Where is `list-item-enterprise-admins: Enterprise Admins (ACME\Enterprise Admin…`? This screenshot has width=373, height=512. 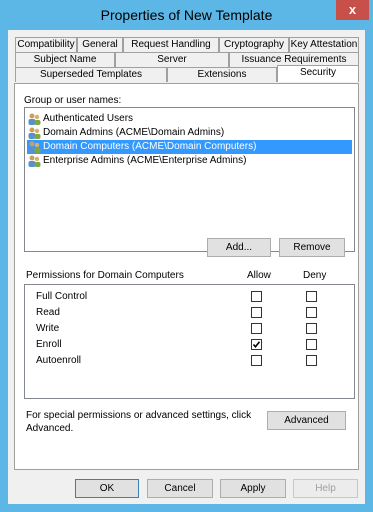 list-item-enterprise-admins: Enterprise Admins (ACME\Enterprise Admin… is located at coordinates (189, 161).